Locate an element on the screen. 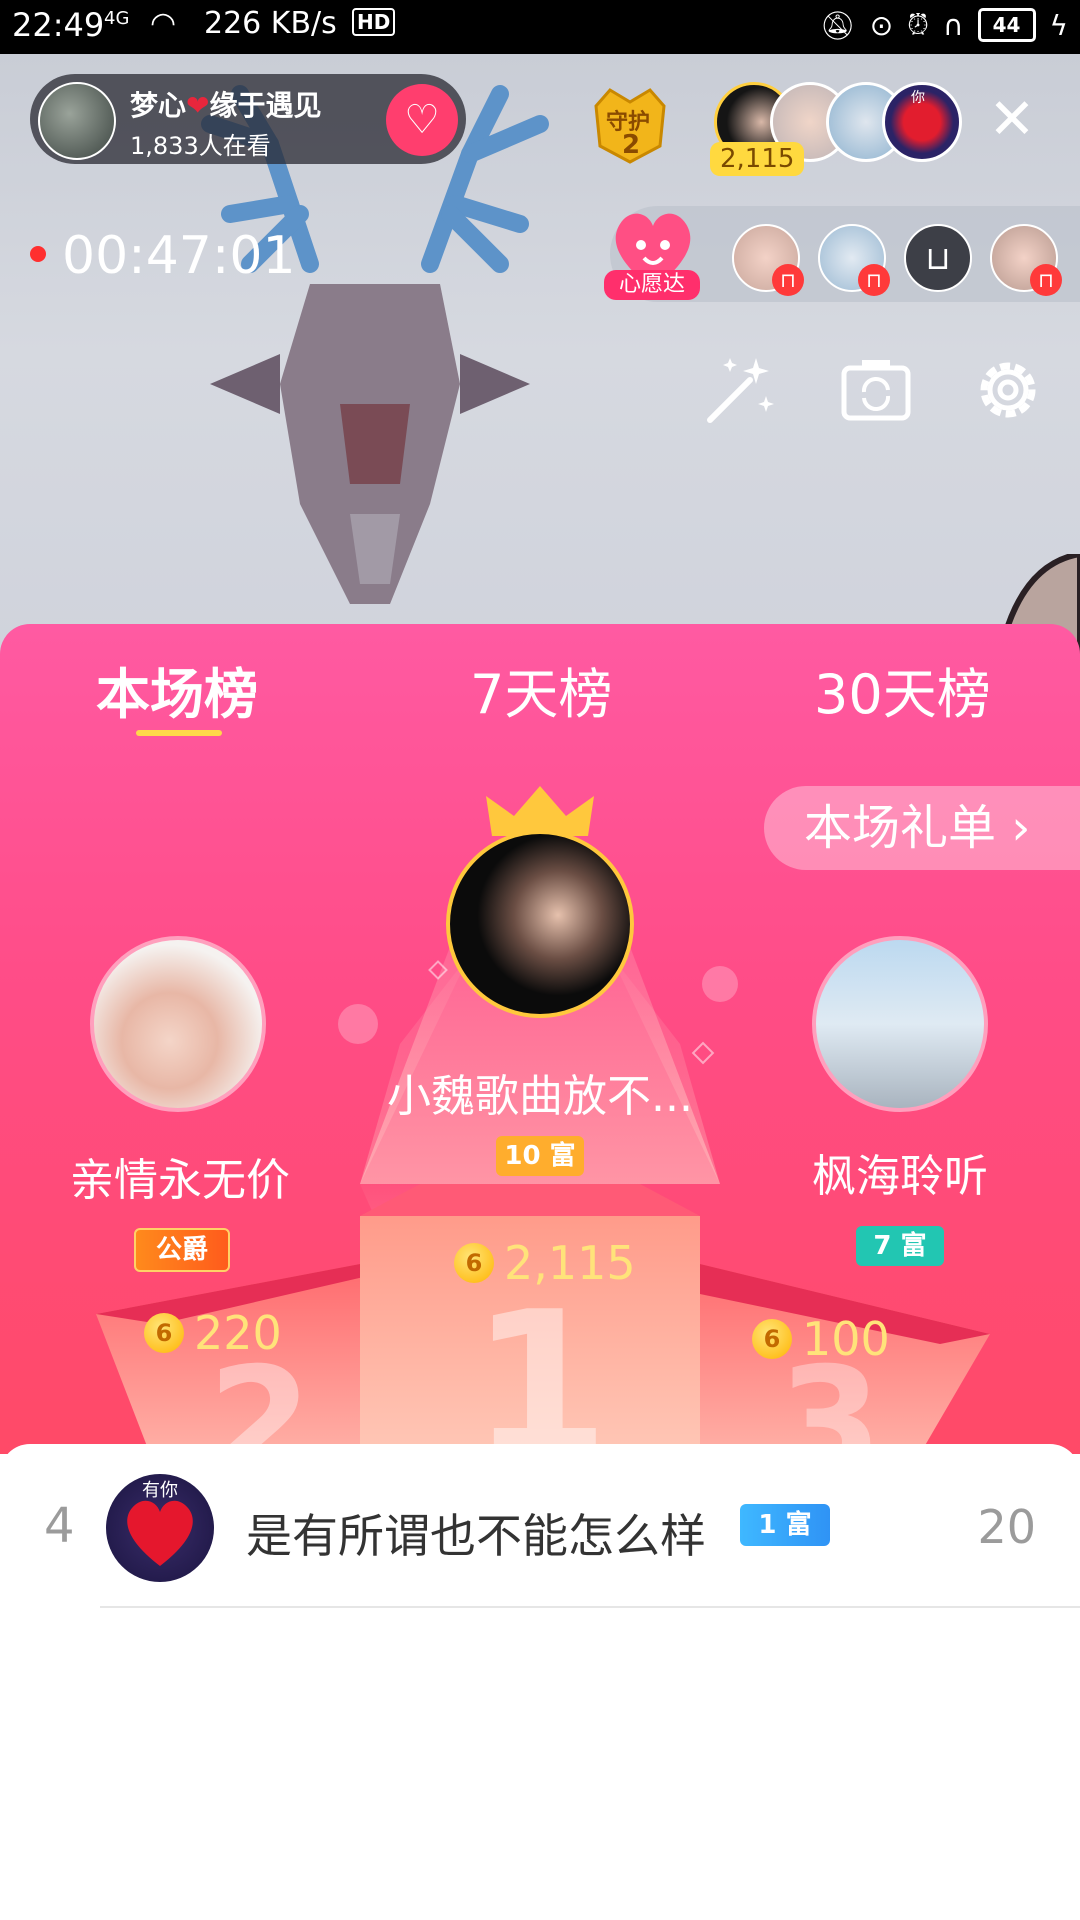 This screenshot has width=1080, height=1920. wish-label: 心愿达 is located at coordinates (652, 285).